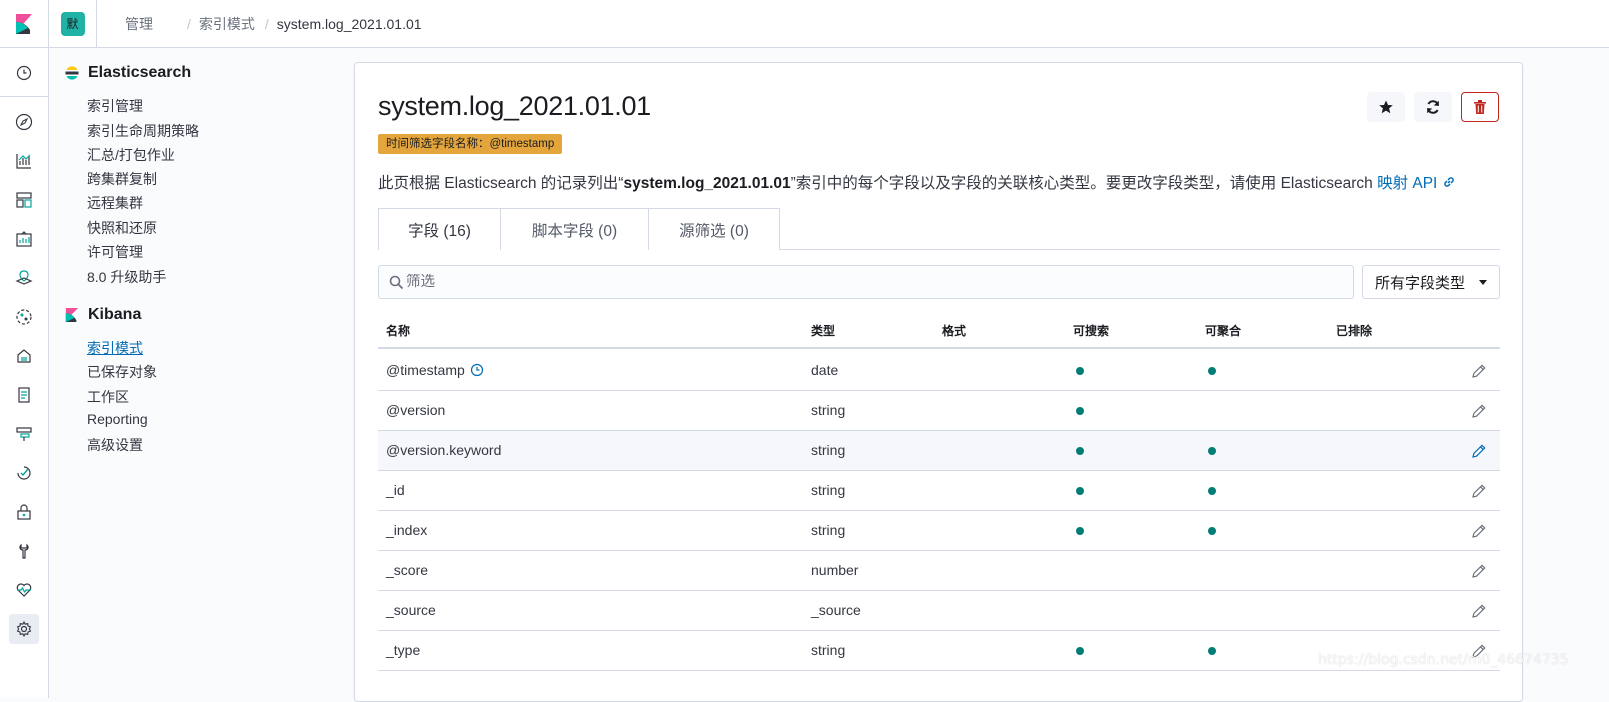  Describe the element at coordinates (24, 629) in the screenshot. I see `management-icon` at that location.